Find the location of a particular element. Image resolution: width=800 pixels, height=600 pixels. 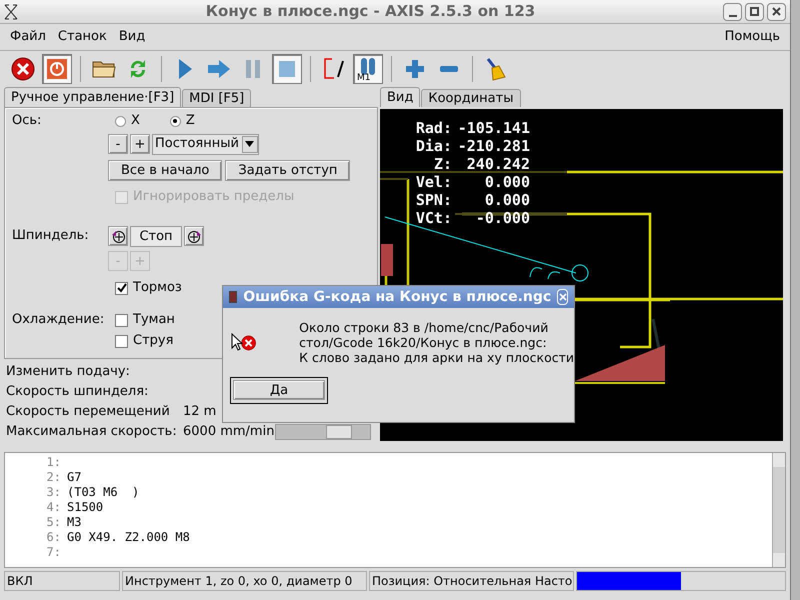

checkbox-label: Тормоз is located at coordinates (157, 288).